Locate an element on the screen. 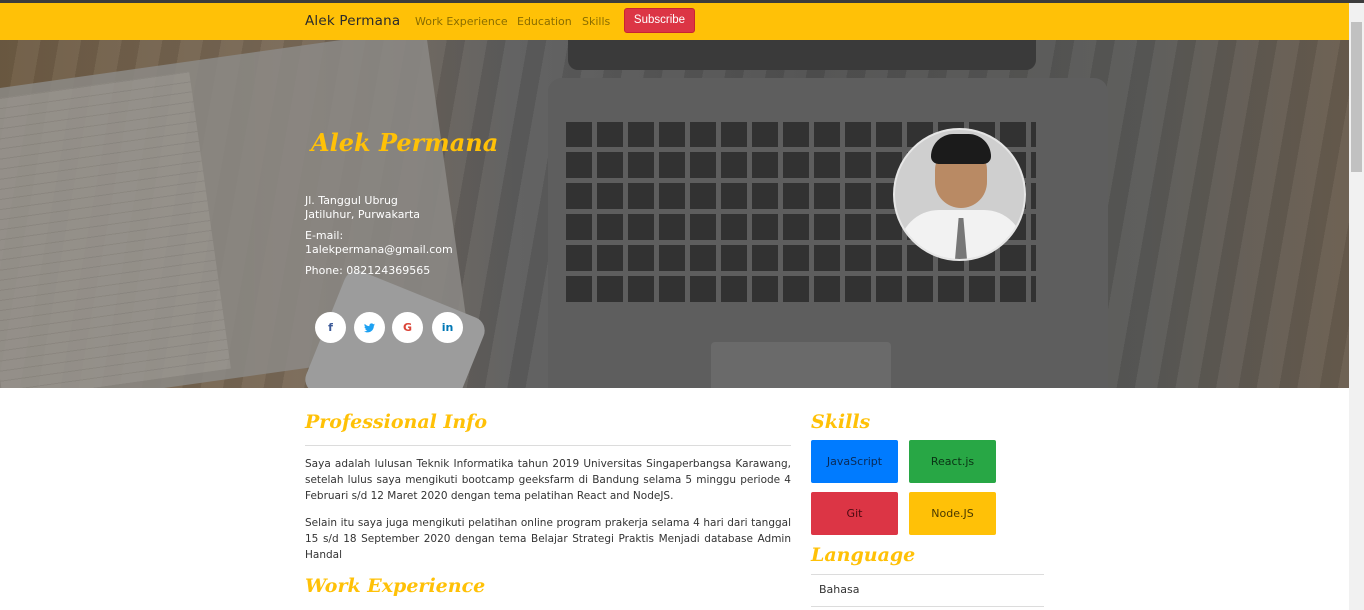  nav-link-work-experience: Work Experience is located at coordinates (461, 21).